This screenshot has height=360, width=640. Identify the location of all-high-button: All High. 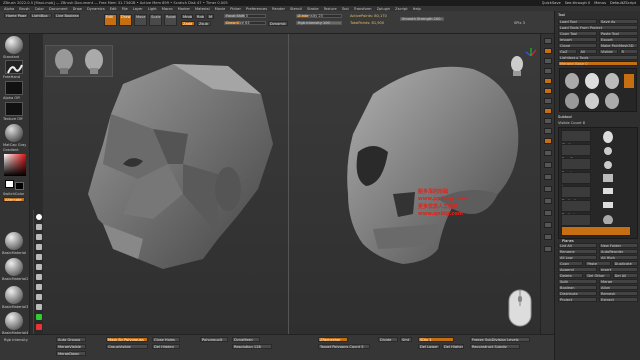
(618, 257).